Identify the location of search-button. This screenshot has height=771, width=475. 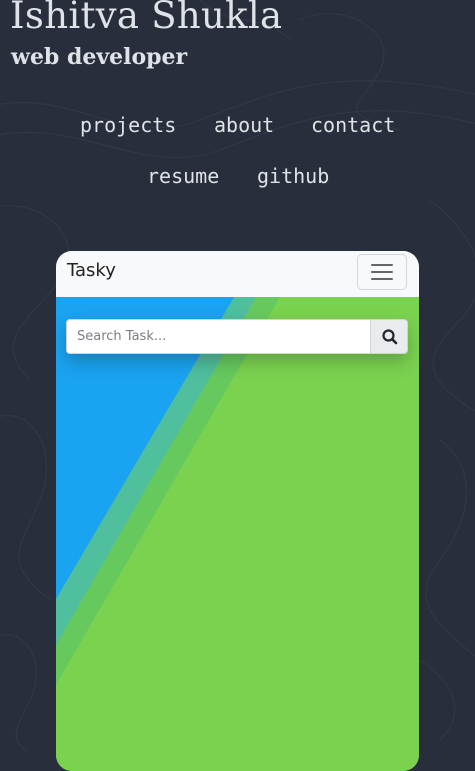
(389, 336).